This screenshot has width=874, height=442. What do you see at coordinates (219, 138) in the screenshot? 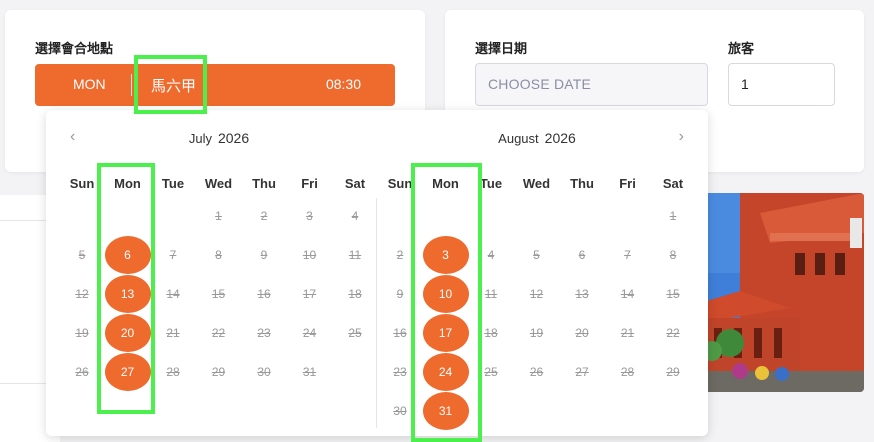
I see `month-header: July 2026` at bounding box center [219, 138].